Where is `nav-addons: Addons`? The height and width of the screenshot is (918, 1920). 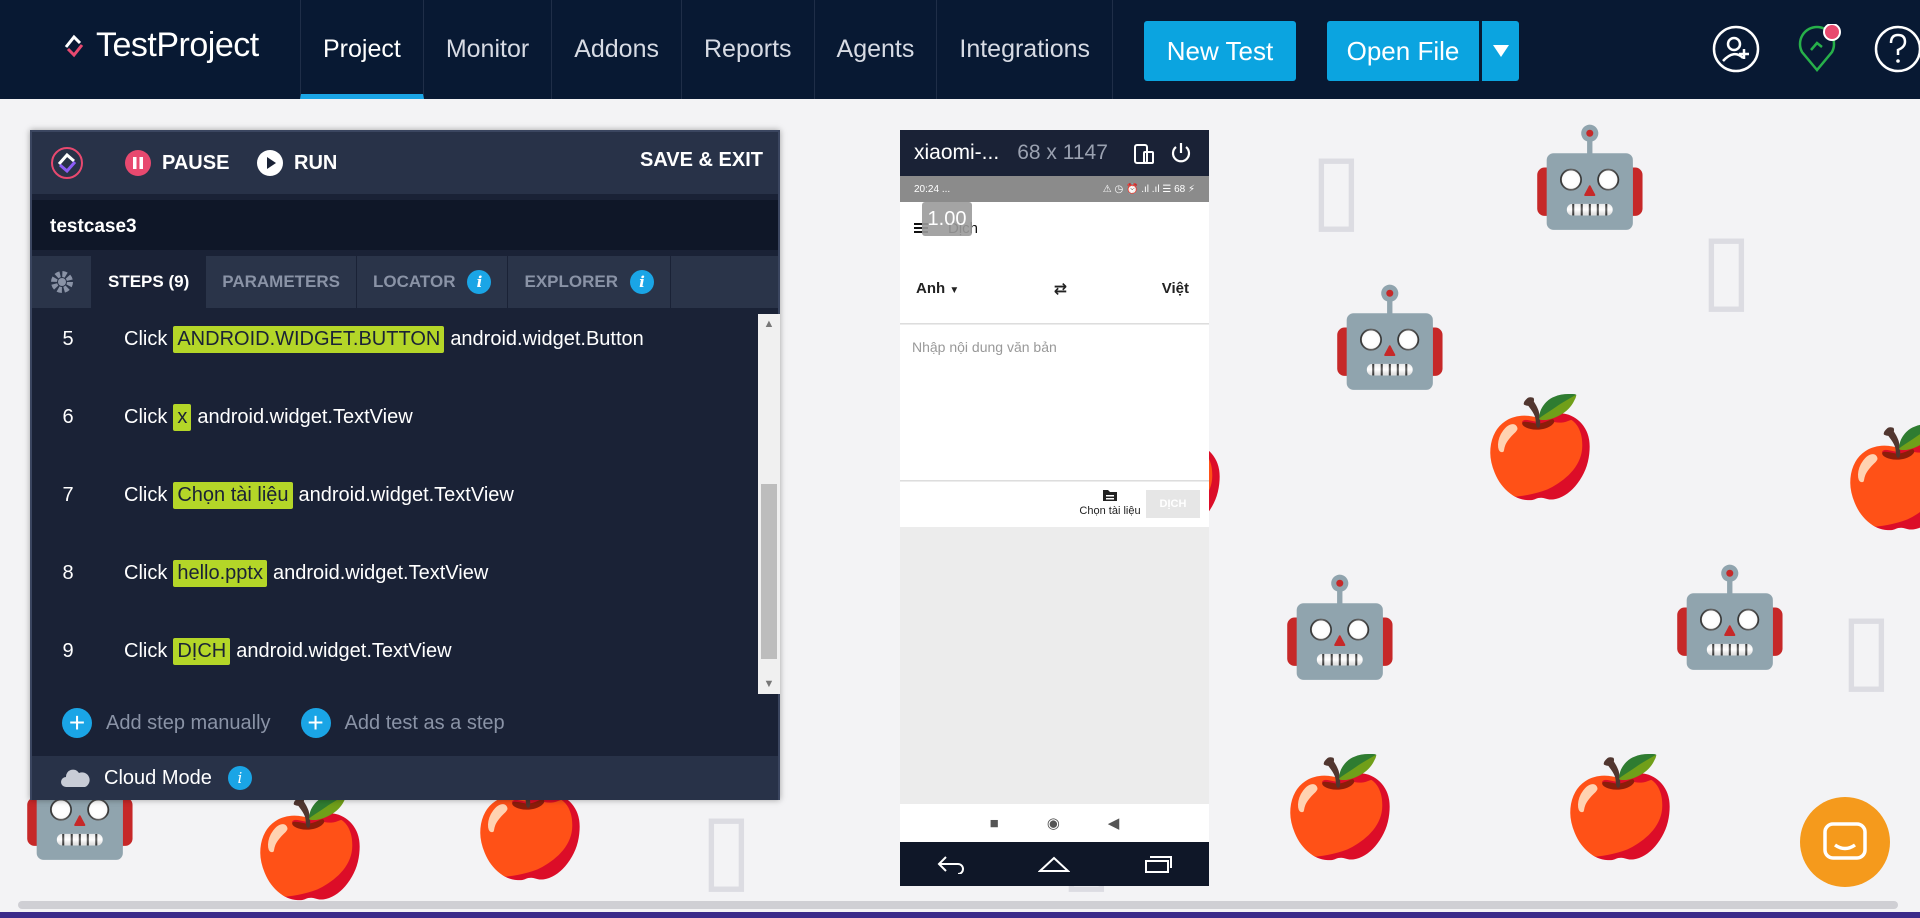
nav-addons: Addons is located at coordinates (617, 49).